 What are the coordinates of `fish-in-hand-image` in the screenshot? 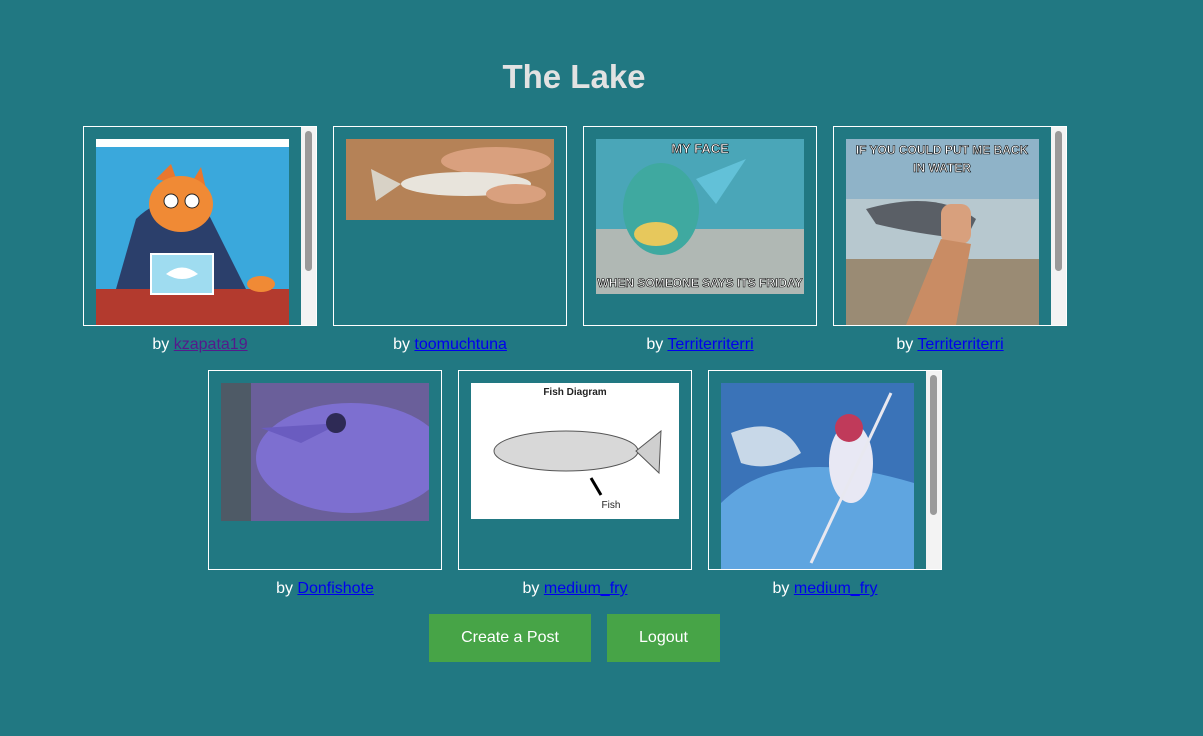 It's located at (450, 179).